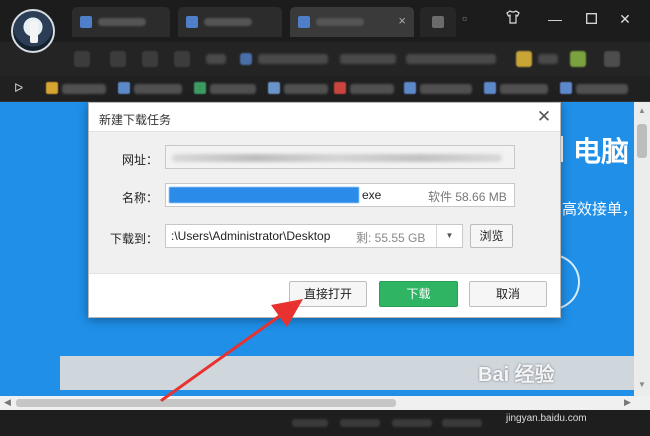  I want to click on chevron-down-icon: ▼, so click(449, 236).